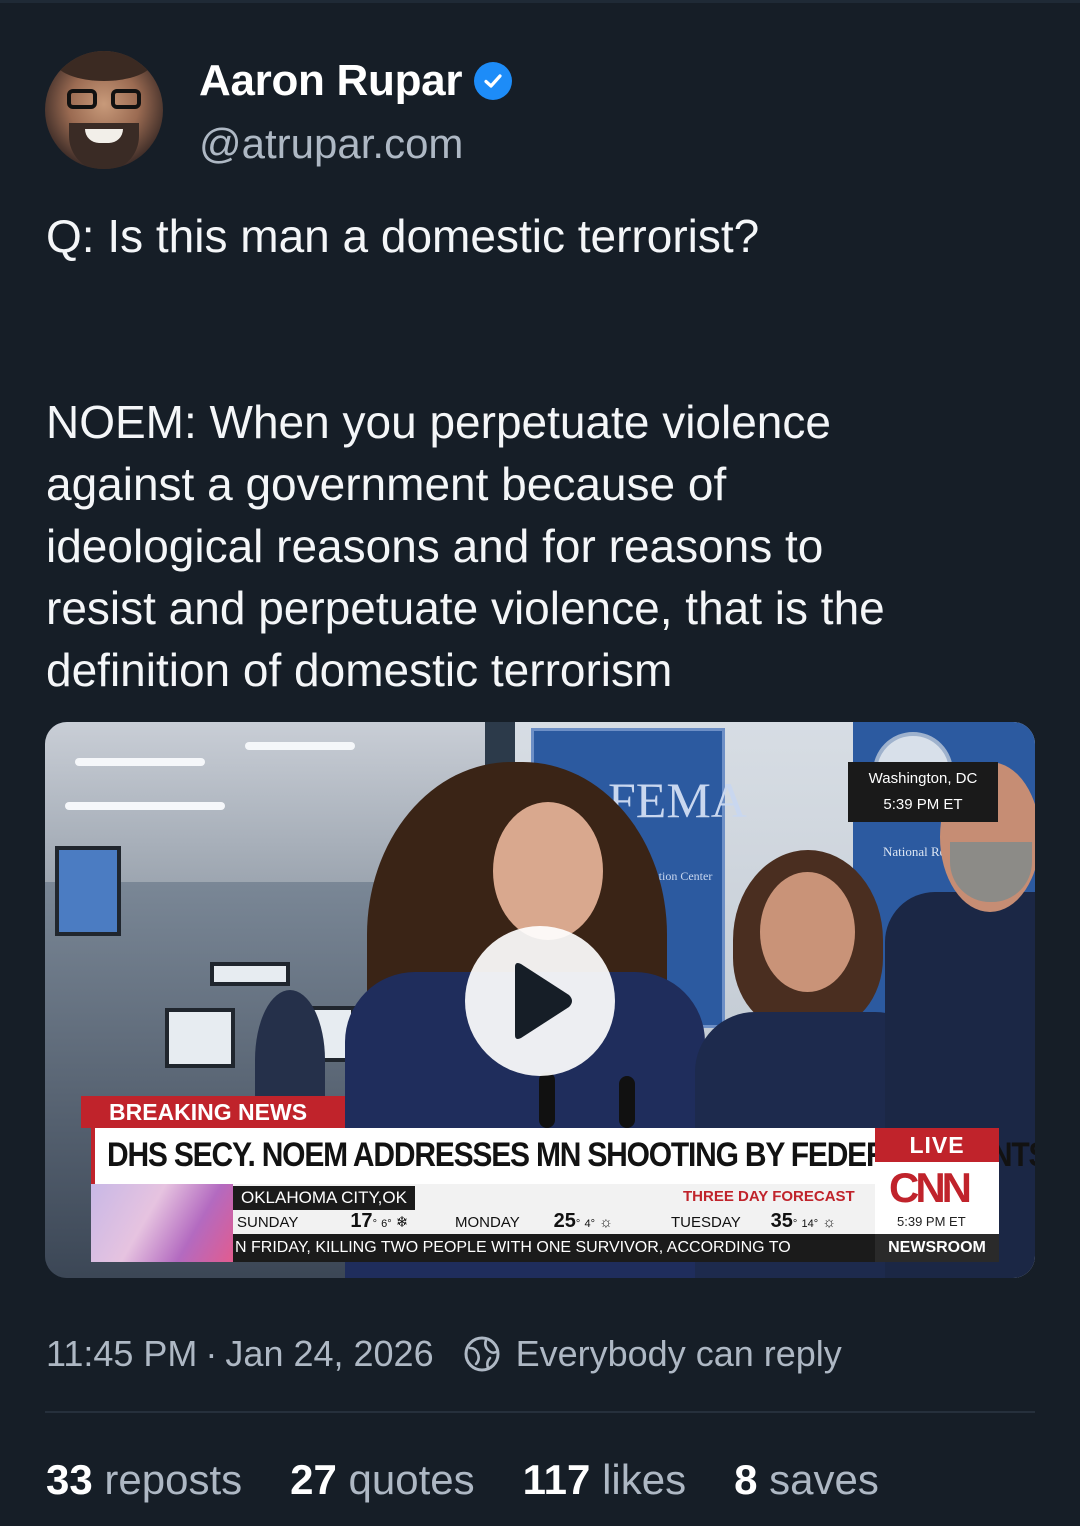 The height and width of the screenshot is (1526, 1080). What do you see at coordinates (824, 1479) in the screenshot?
I see `saves-label: saves` at bounding box center [824, 1479].